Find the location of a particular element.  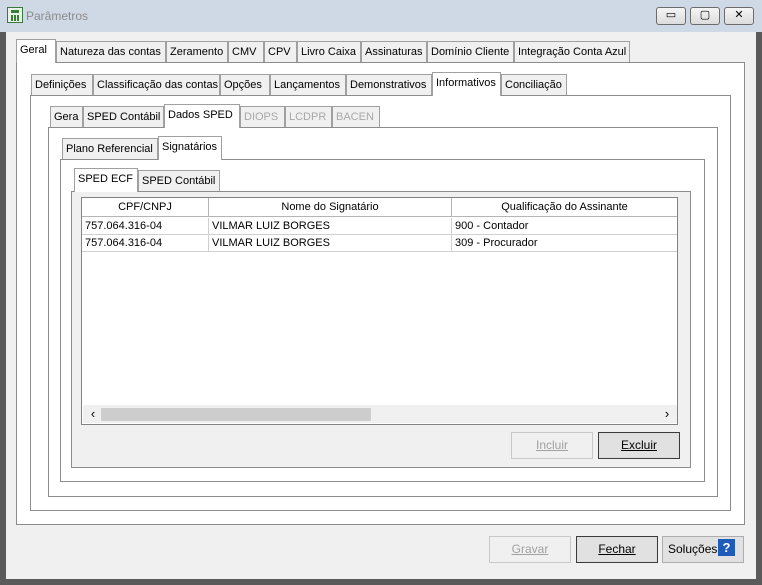

minimize-button: ▭ is located at coordinates (671, 16).